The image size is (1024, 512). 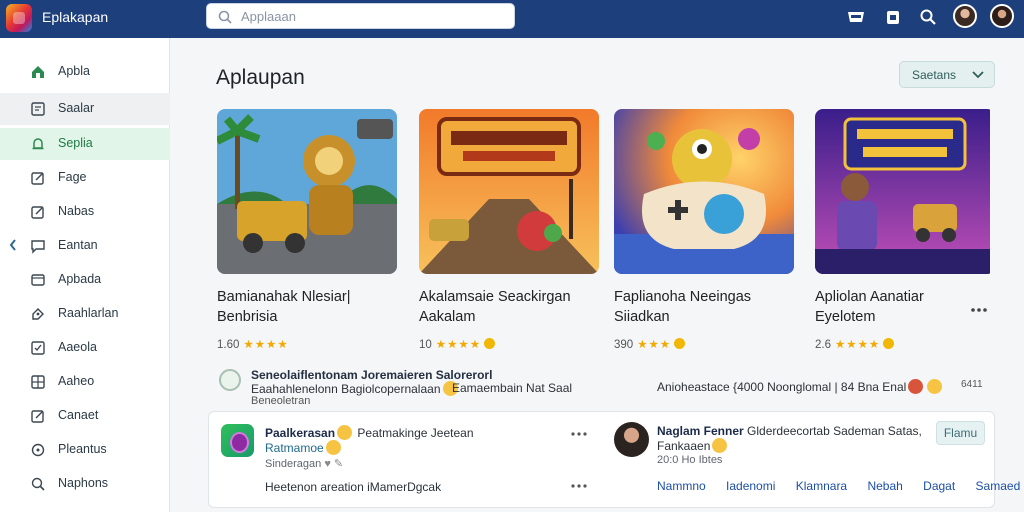 What do you see at coordinates (85, 109) in the screenshot?
I see `sidebar-item-saalar: Saalar` at bounding box center [85, 109].